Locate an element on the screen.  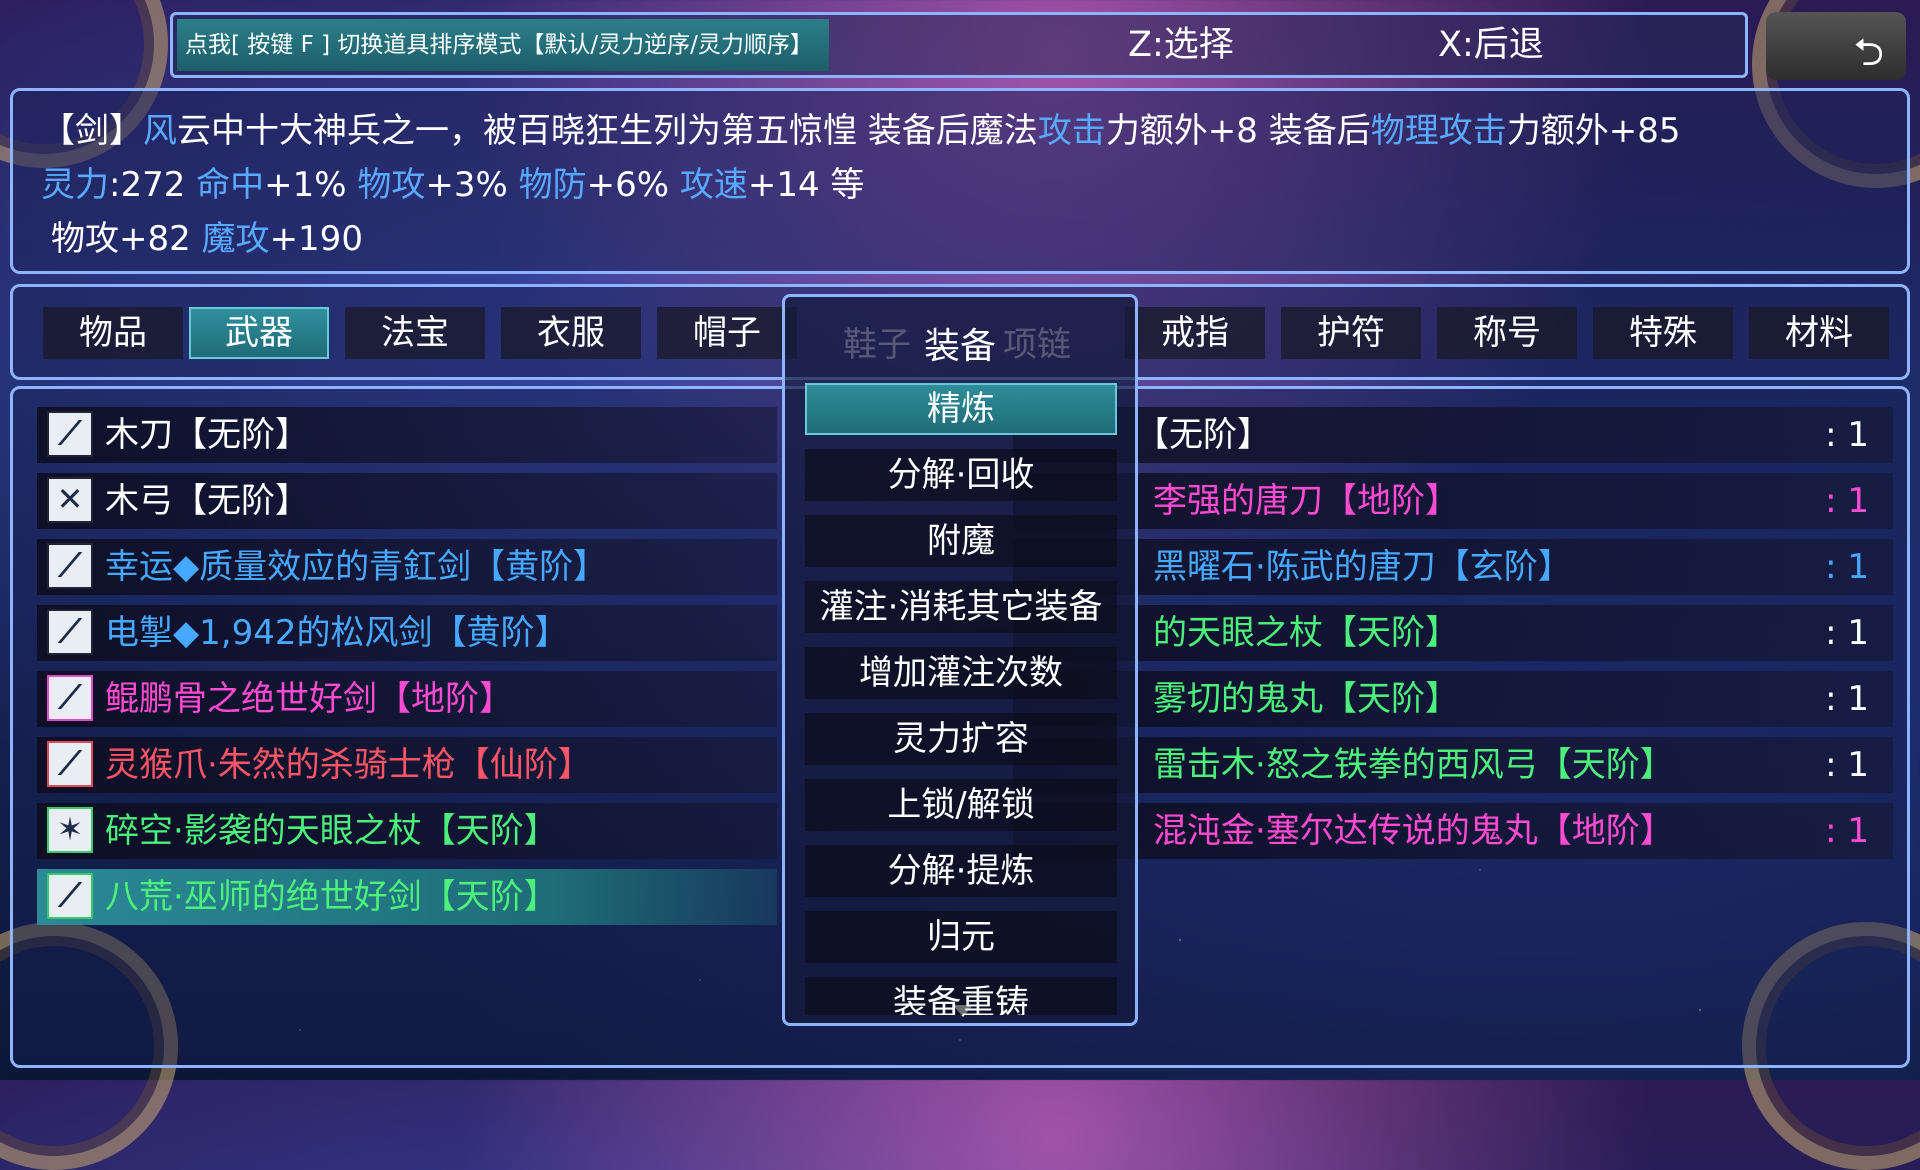
item-row: ✶ 碎空·影袭的天眼之杖【天阶】 is located at coordinates (407, 831).